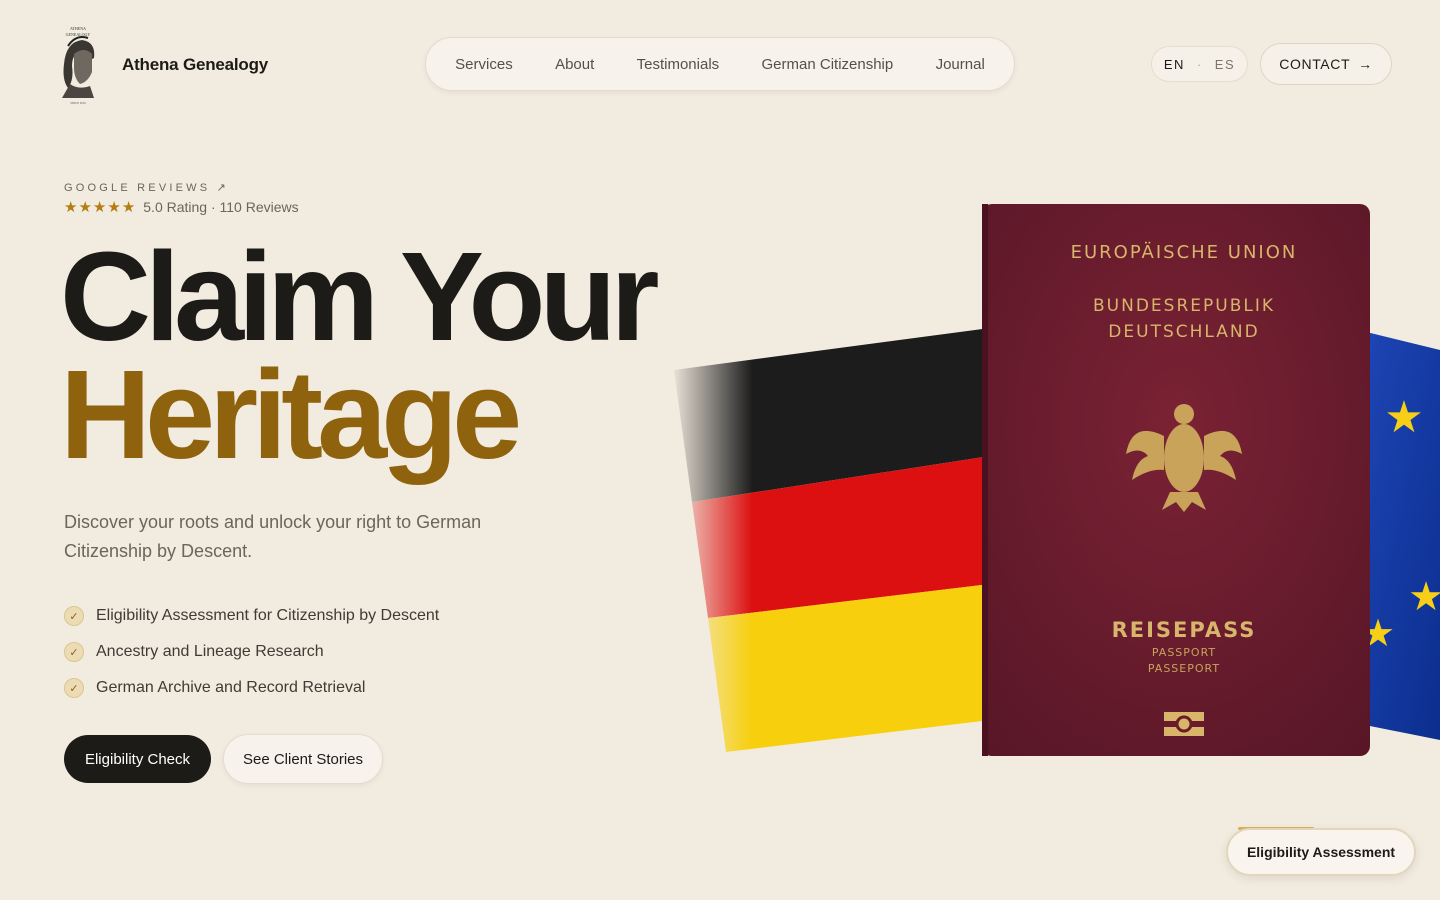 Image resolution: width=1440 pixels, height=900 pixels. I want to click on passport-union: EUROPÄISCHE UNION, so click(1184, 252).